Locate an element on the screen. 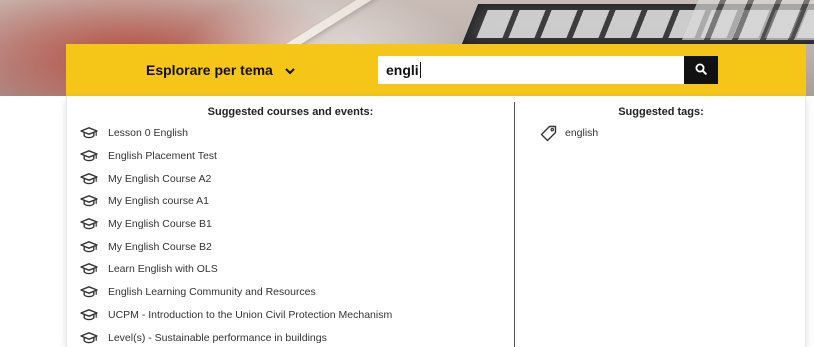 The width and height of the screenshot is (814, 347). course-item: English Learning Community and Resources is located at coordinates (294, 292).